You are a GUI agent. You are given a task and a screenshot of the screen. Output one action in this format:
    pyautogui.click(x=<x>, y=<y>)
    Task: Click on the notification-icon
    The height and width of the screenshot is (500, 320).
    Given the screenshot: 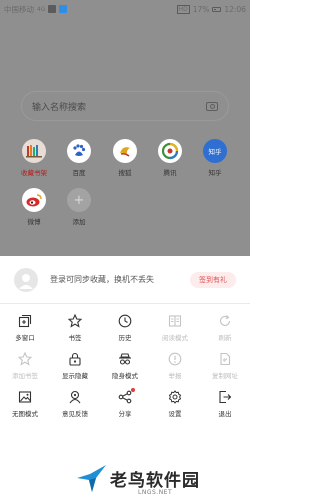 What is the action you would take?
    pyautogui.click(x=52, y=9)
    